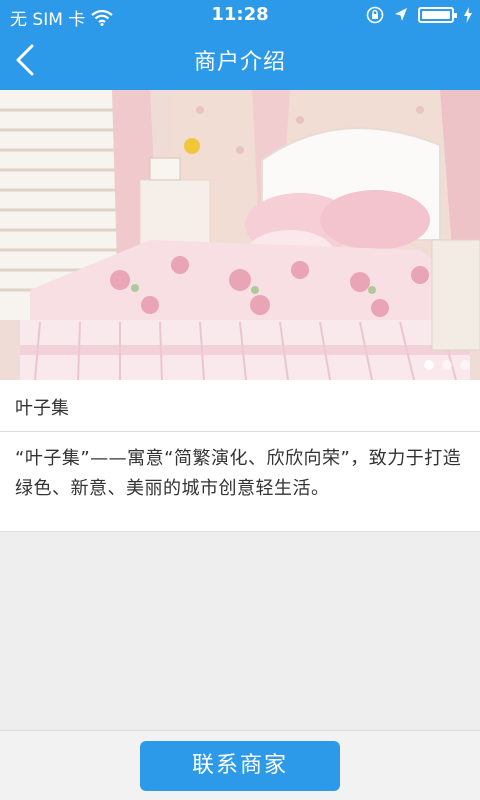  I want to click on page-title: 商户介绍, so click(239, 62).